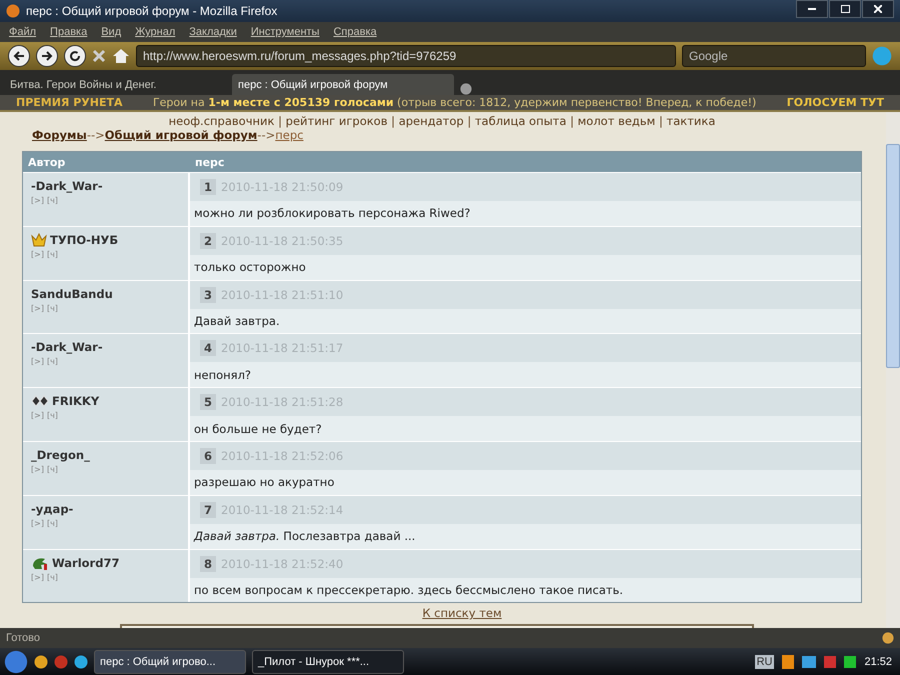 The width and height of the screenshot is (900, 675). What do you see at coordinates (774, 56) in the screenshot?
I see `search-field: Google` at bounding box center [774, 56].